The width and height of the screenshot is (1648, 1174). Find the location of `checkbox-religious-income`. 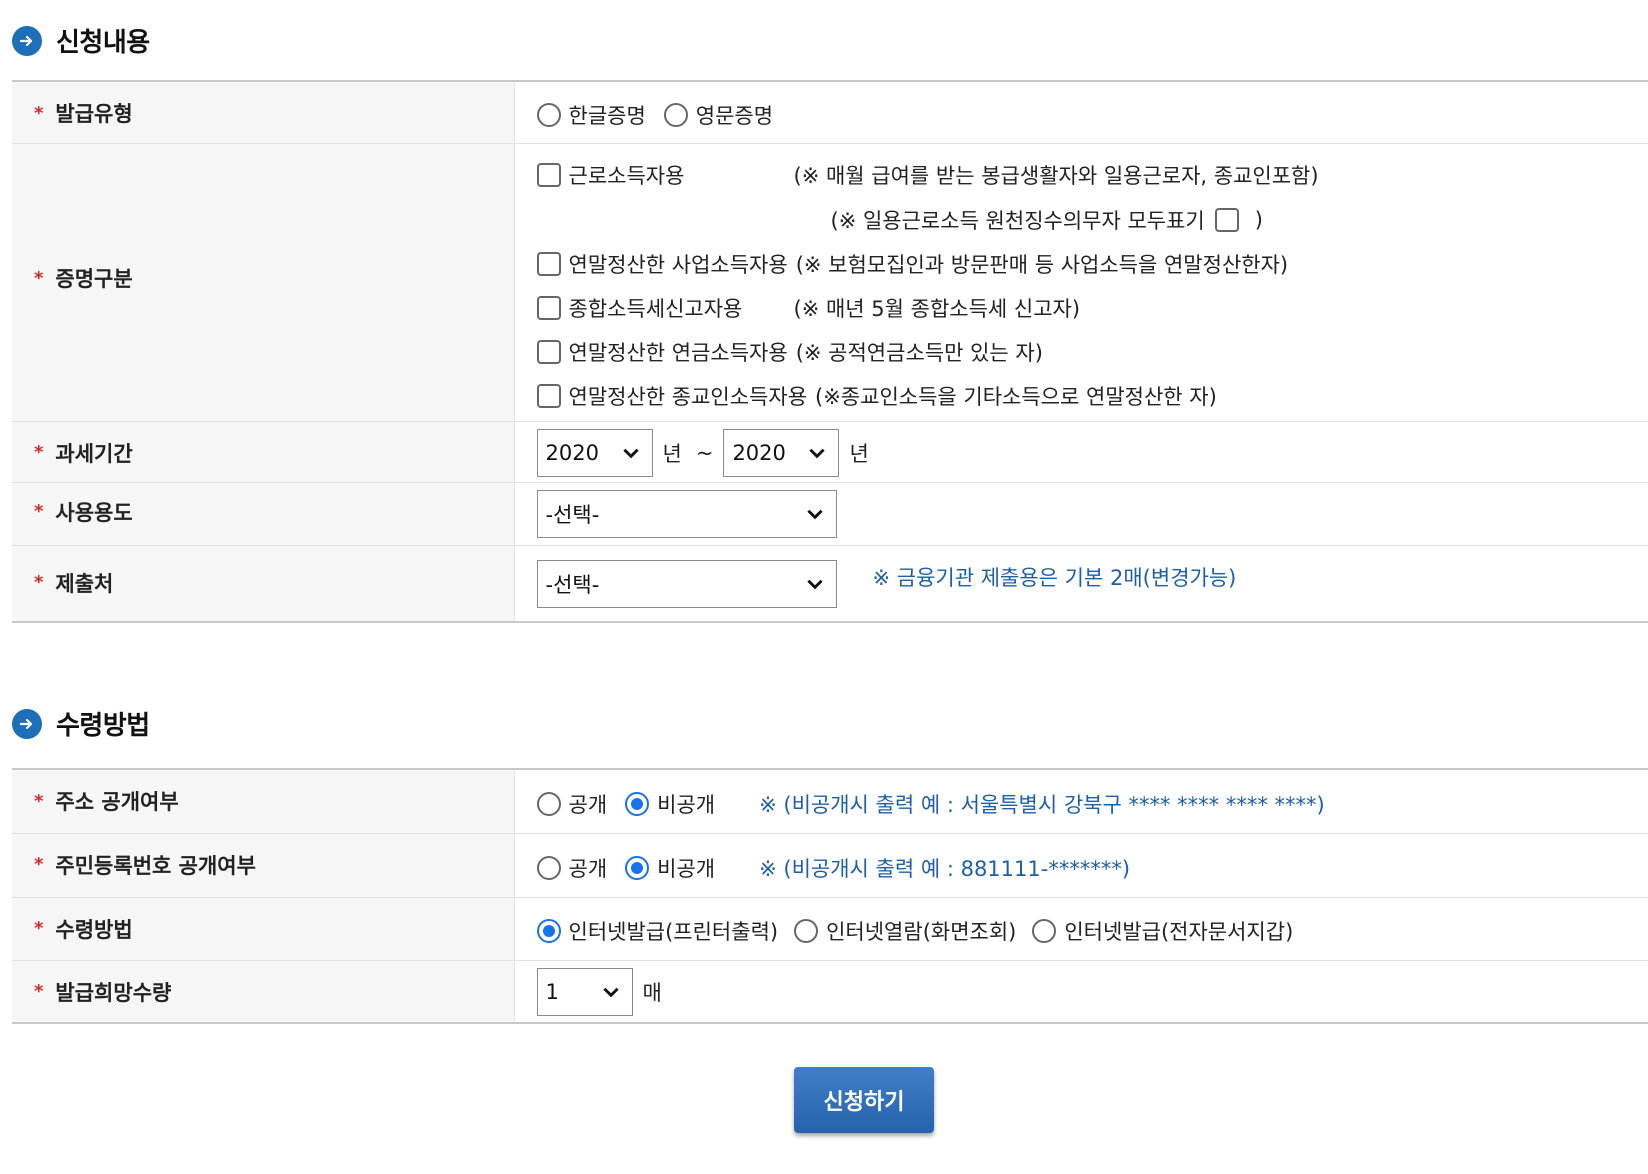

checkbox-religious-income is located at coordinates (548, 395).